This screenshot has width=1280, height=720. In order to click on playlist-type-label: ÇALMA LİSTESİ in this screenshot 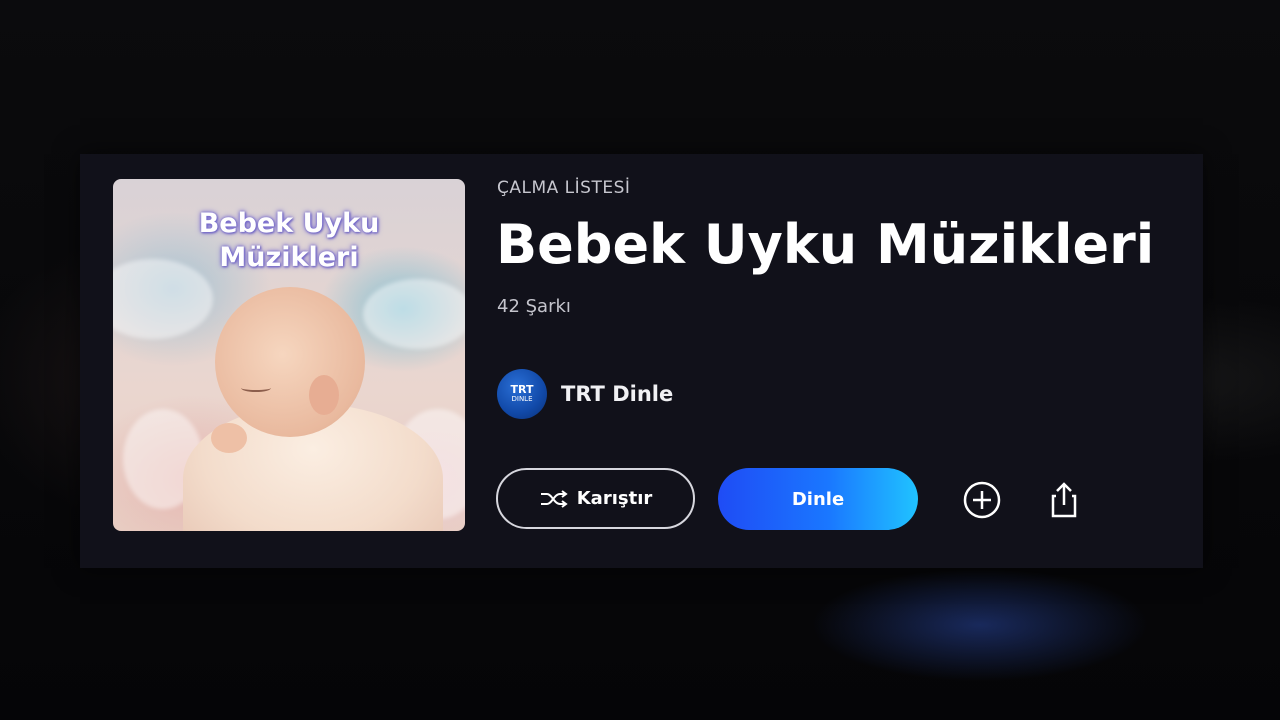, I will do `click(564, 188)`.